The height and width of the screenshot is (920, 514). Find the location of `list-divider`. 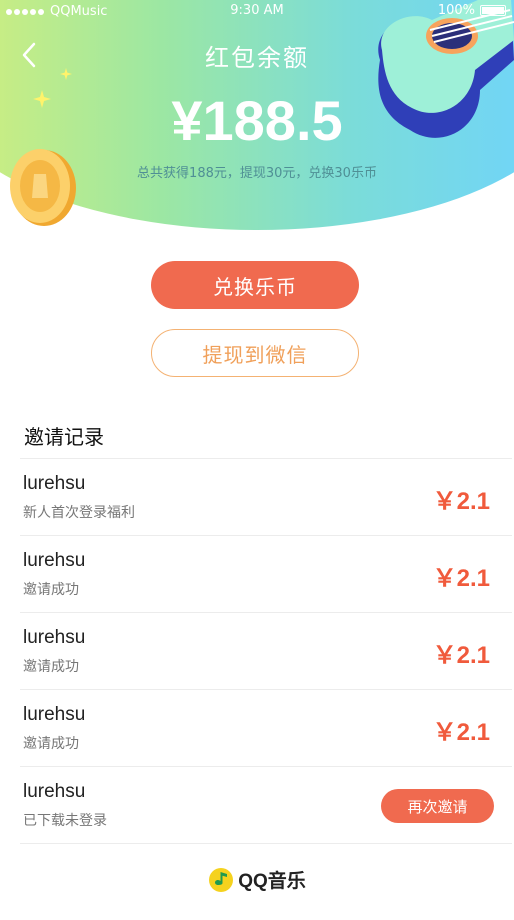

list-divider is located at coordinates (266, 843).